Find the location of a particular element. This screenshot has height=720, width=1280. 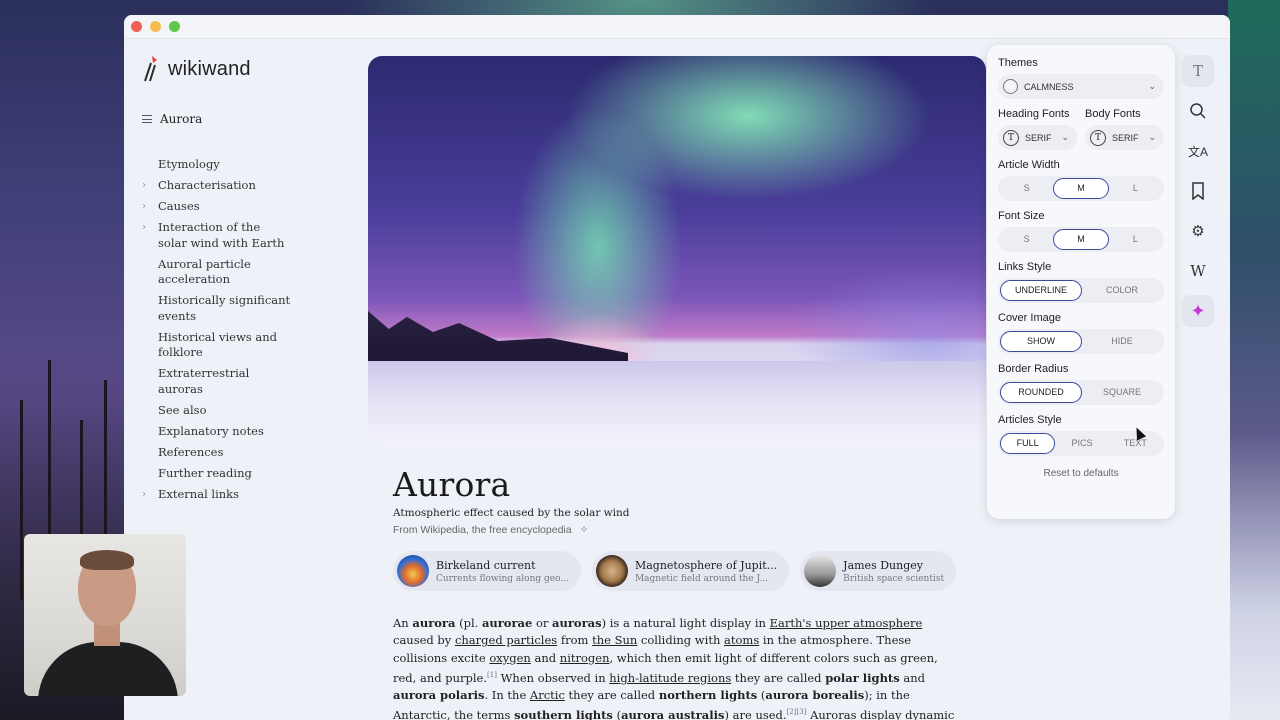

border-radius-label: Border Radius is located at coordinates (1033, 369).